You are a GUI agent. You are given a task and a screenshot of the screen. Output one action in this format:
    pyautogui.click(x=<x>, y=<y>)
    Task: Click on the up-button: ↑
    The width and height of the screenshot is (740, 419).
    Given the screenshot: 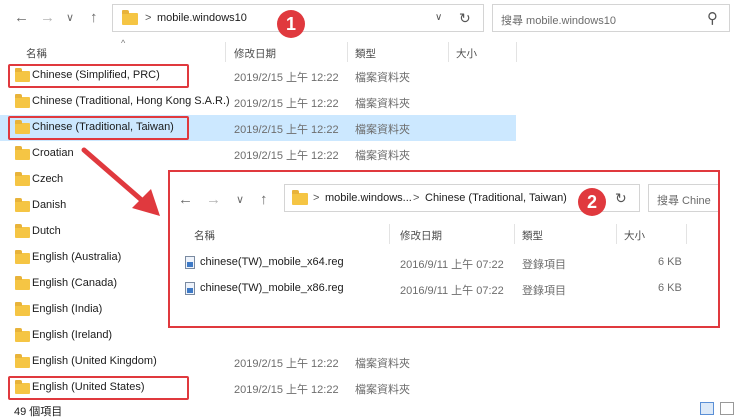 What is the action you would take?
    pyautogui.click(x=264, y=200)
    